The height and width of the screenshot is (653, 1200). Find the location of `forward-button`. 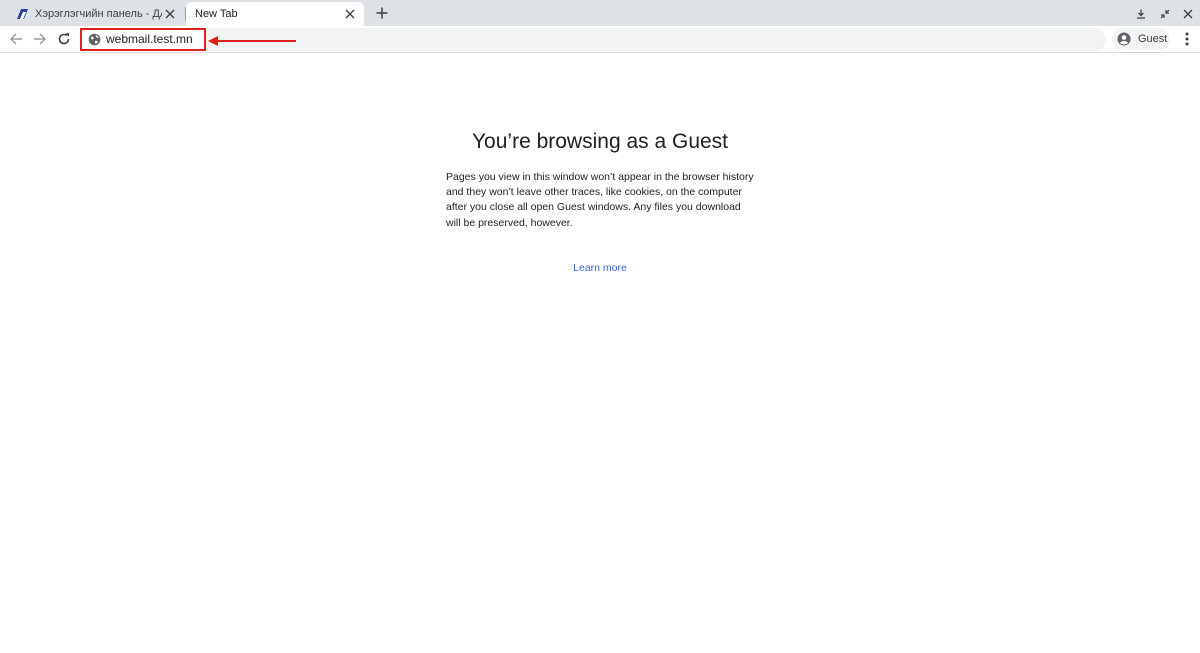

forward-button is located at coordinates (40, 39).